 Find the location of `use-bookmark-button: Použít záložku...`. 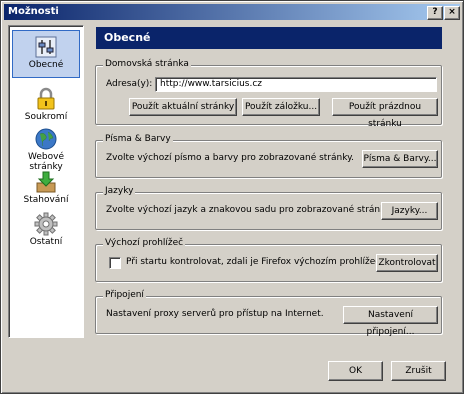

use-bookmark-button: Použít záložku... is located at coordinates (281, 107).